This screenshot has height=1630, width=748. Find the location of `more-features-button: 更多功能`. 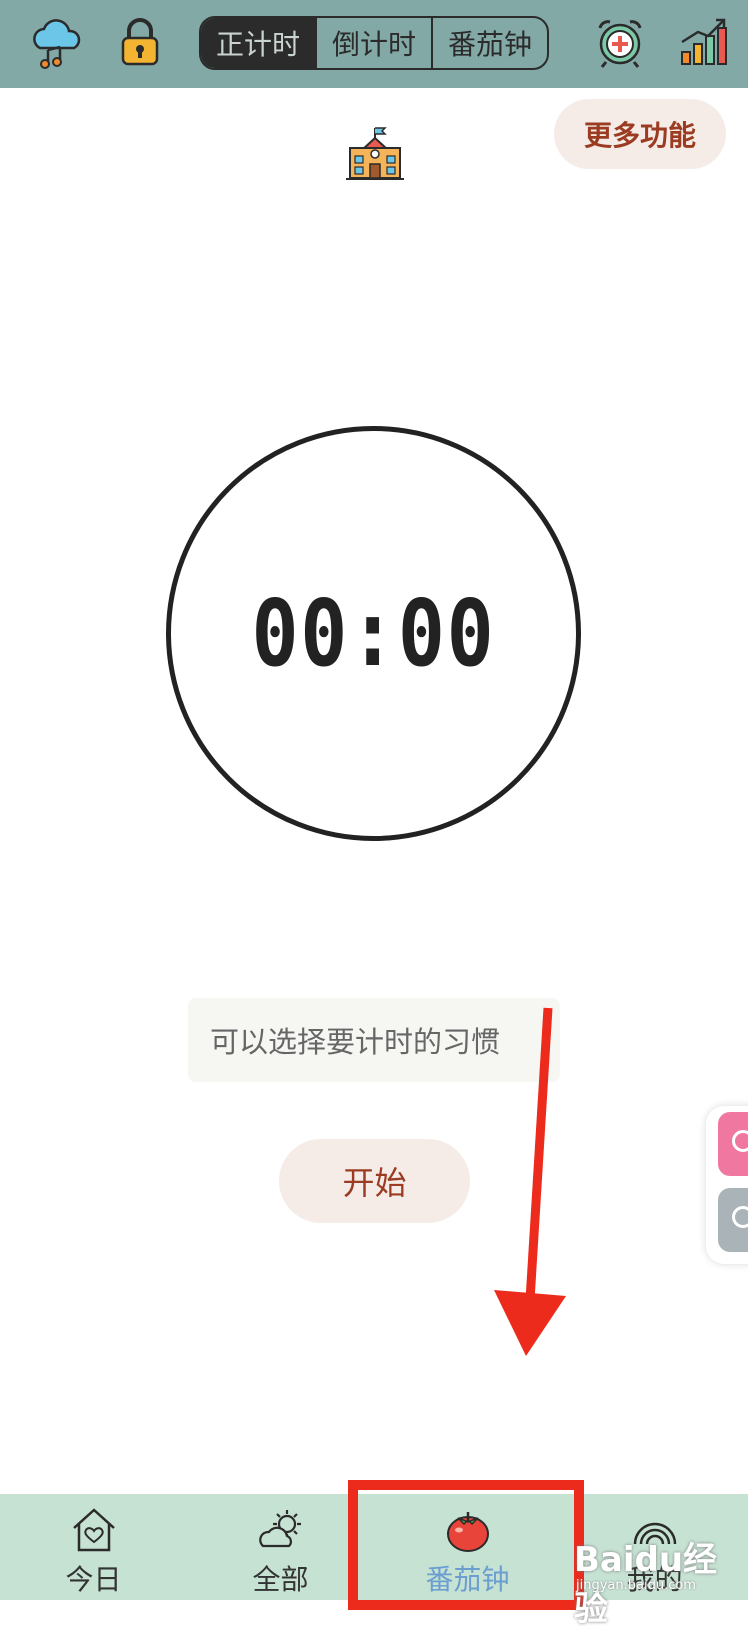

more-features-button: 更多功能 is located at coordinates (640, 134).